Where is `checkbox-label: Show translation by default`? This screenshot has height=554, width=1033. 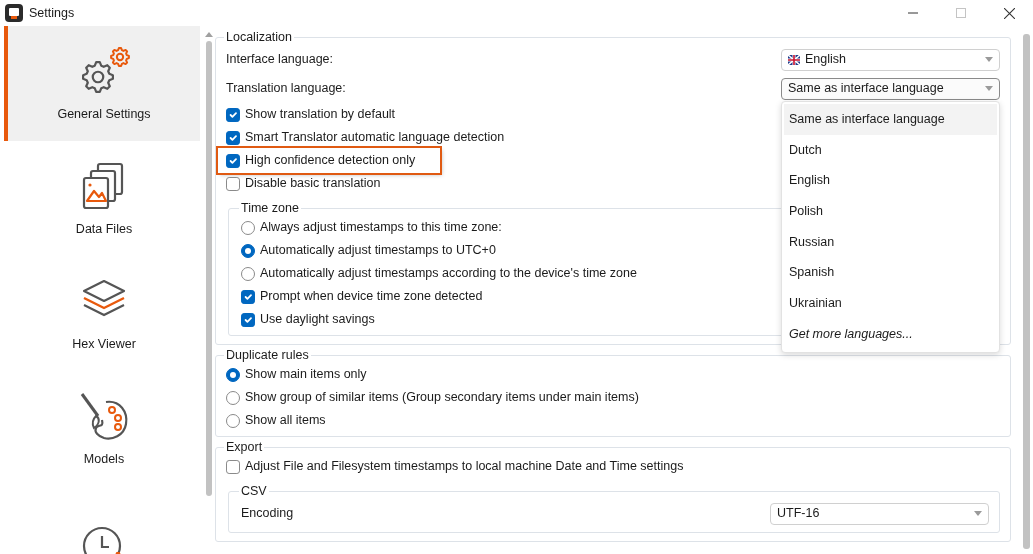 checkbox-label: Show translation by default is located at coordinates (320, 114).